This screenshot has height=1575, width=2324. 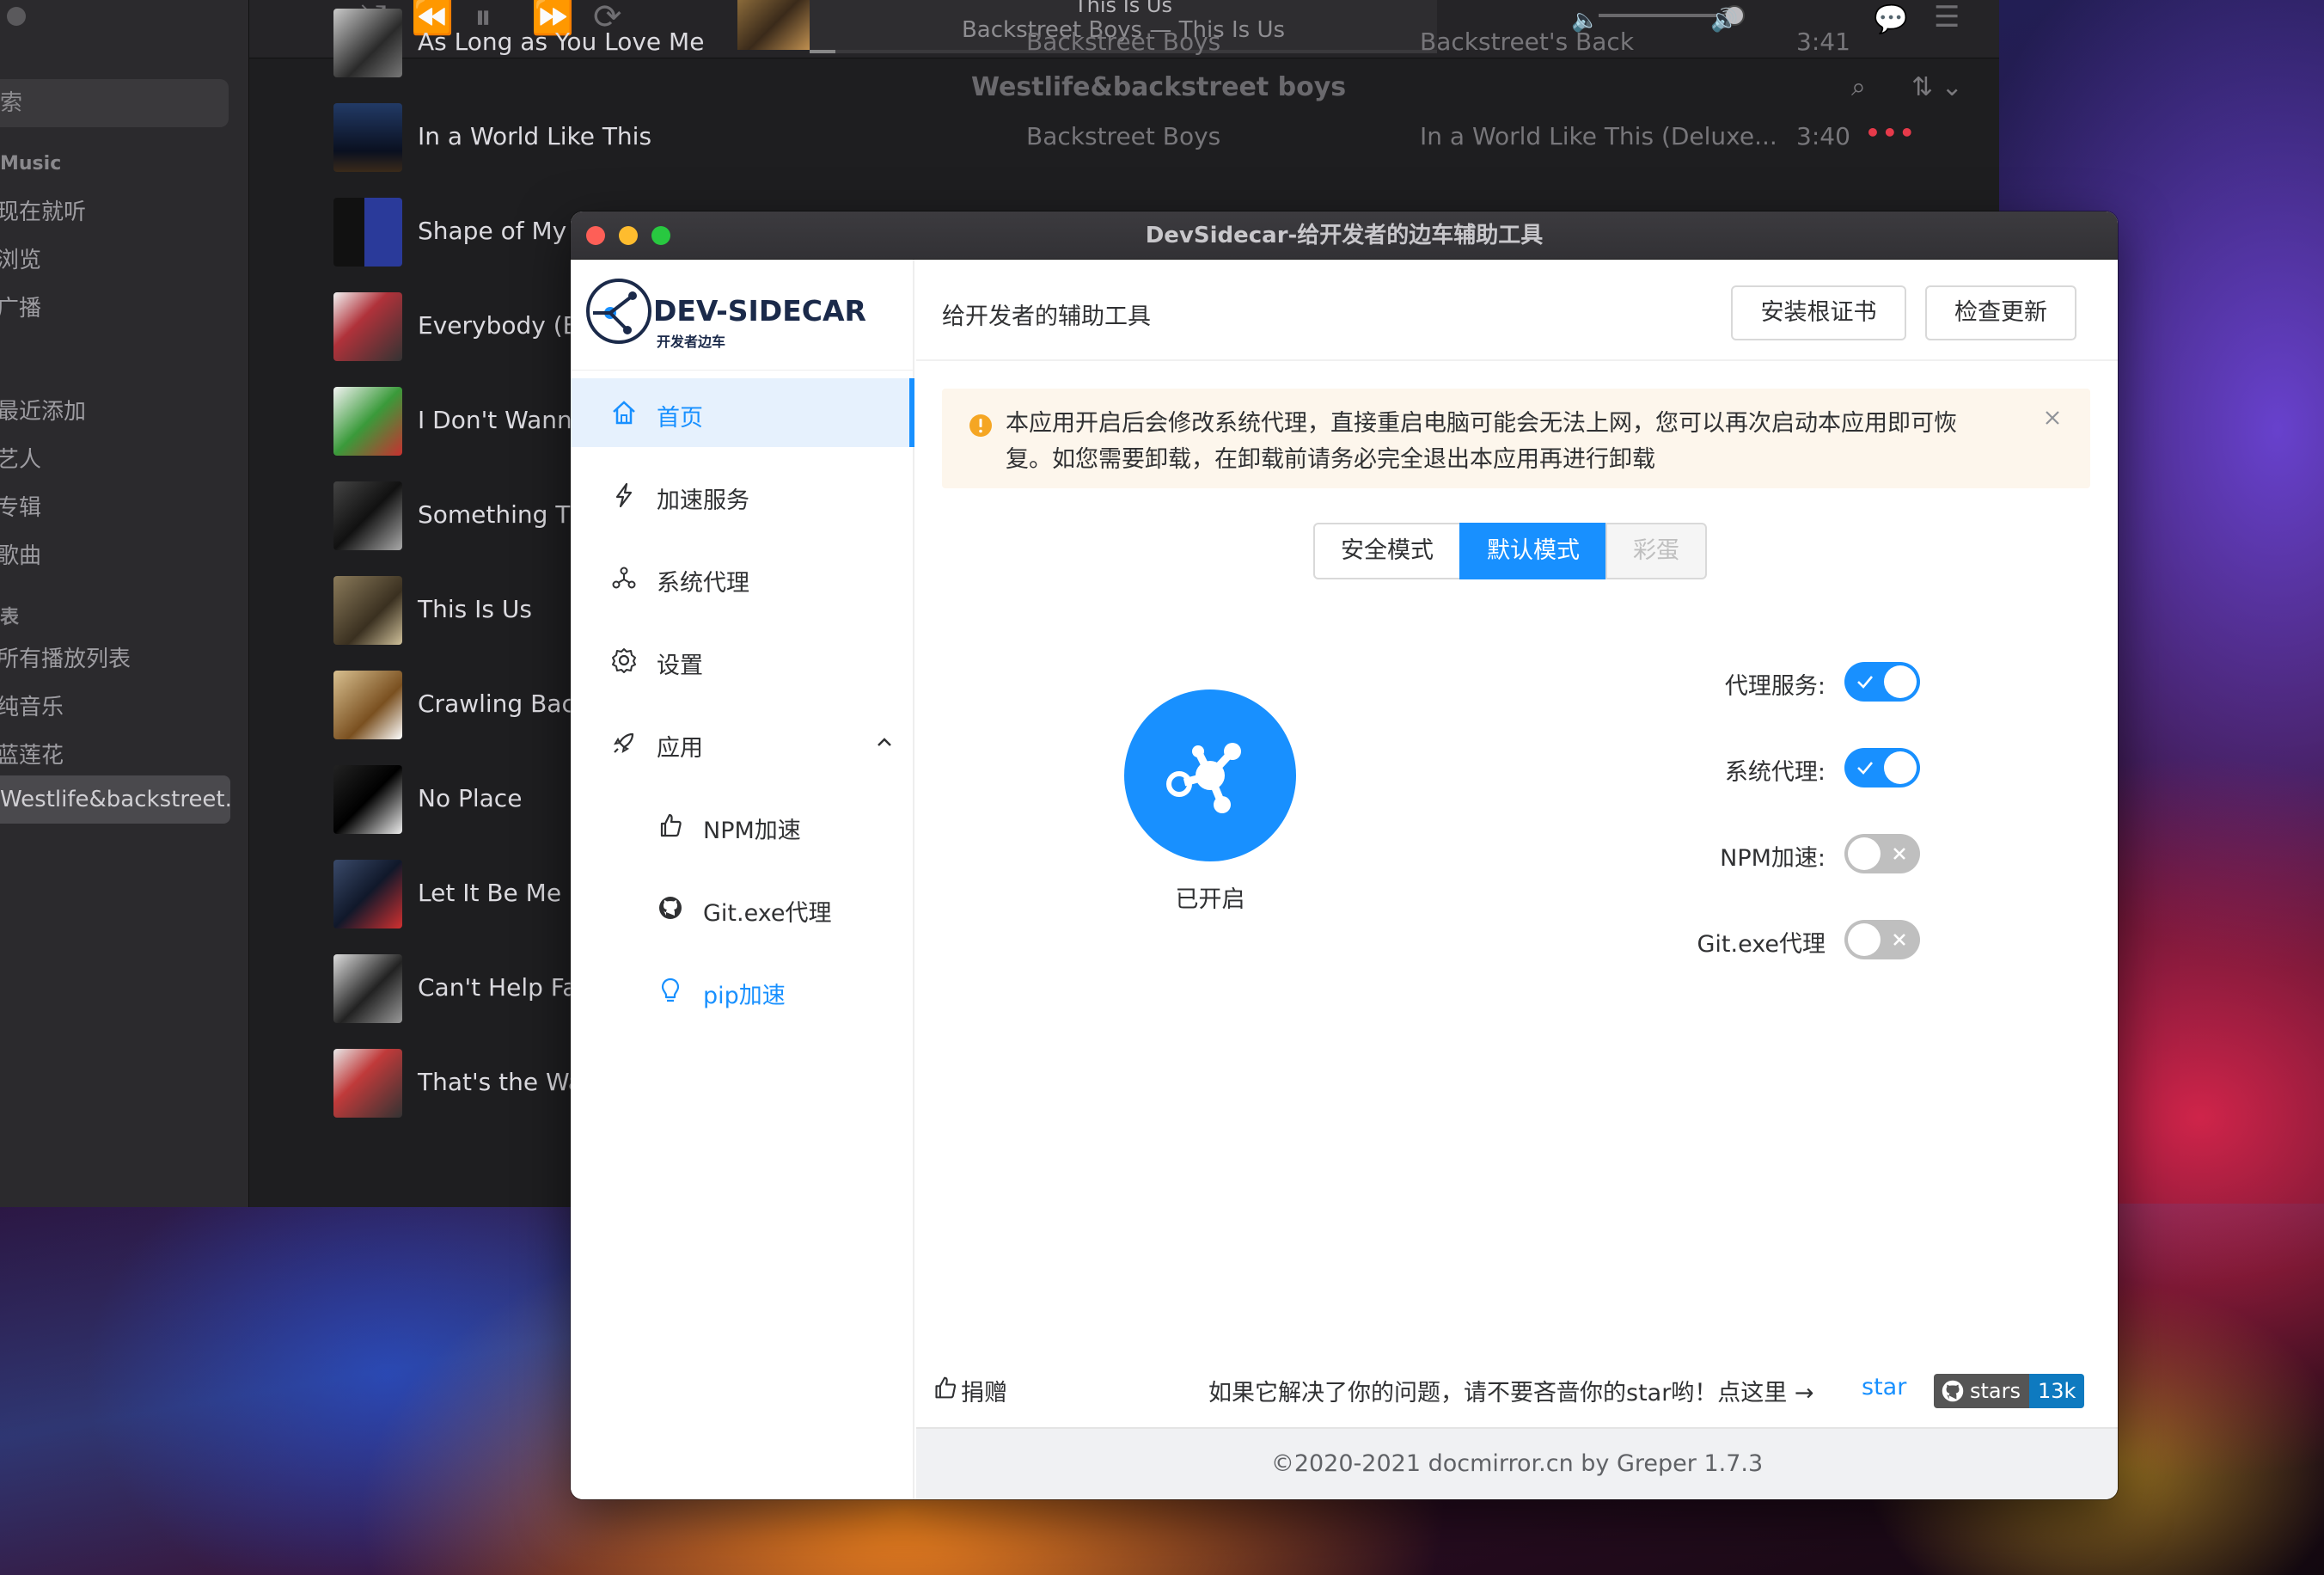 I want to click on nav-item-system-proxy: 系统代理, so click(x=742, y=577).